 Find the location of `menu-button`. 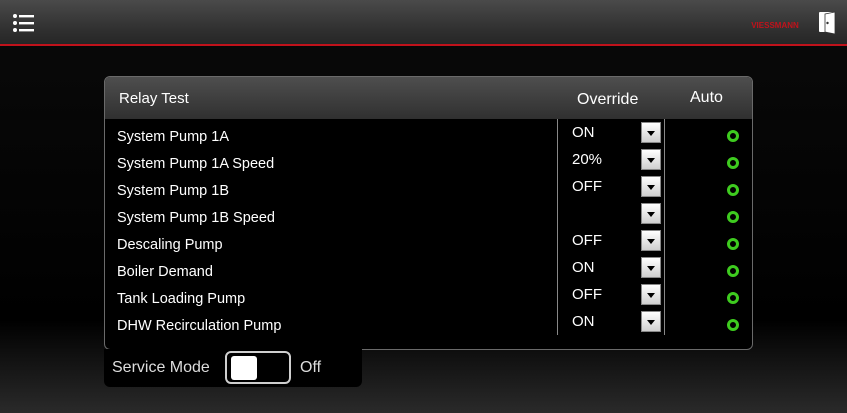

menu-button is located at coordinates (23, 23).